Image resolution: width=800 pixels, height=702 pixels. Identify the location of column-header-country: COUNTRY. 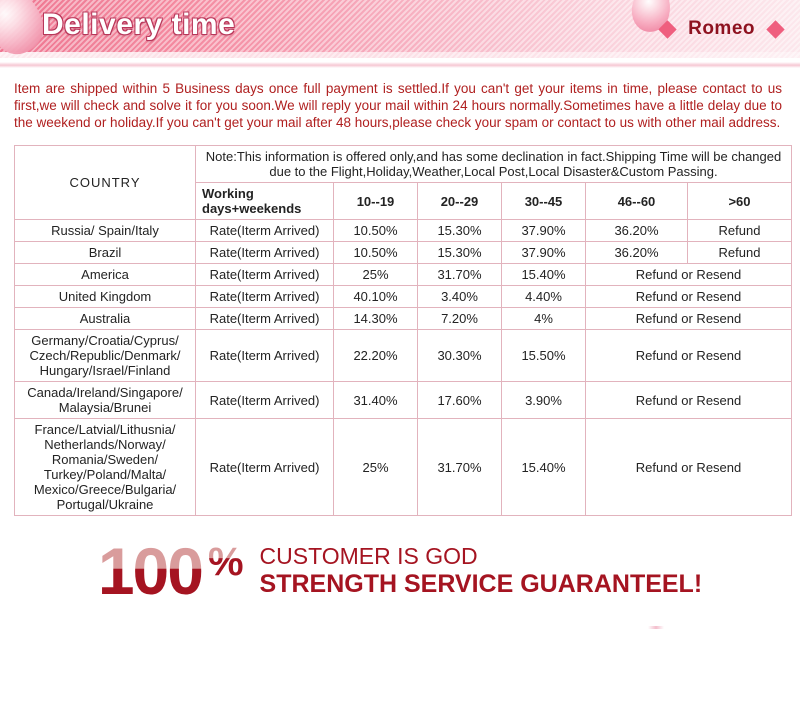
(105, 182).